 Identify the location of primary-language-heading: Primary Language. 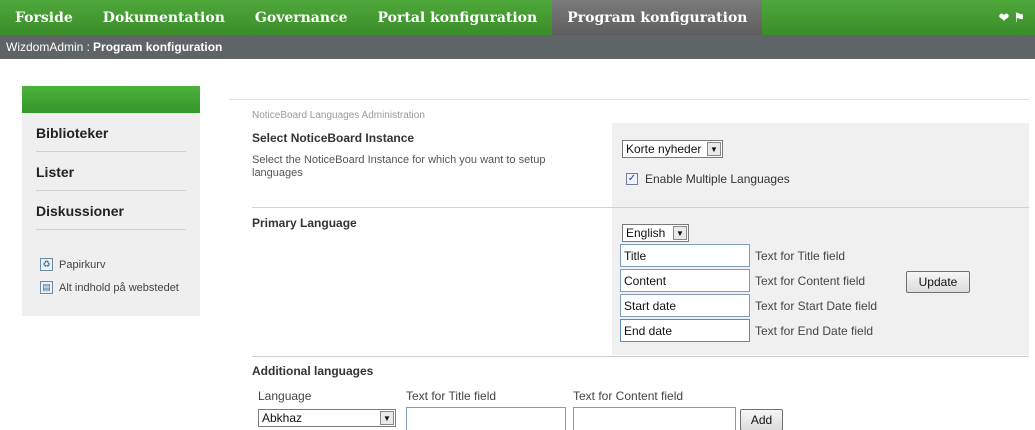
(304, 223).